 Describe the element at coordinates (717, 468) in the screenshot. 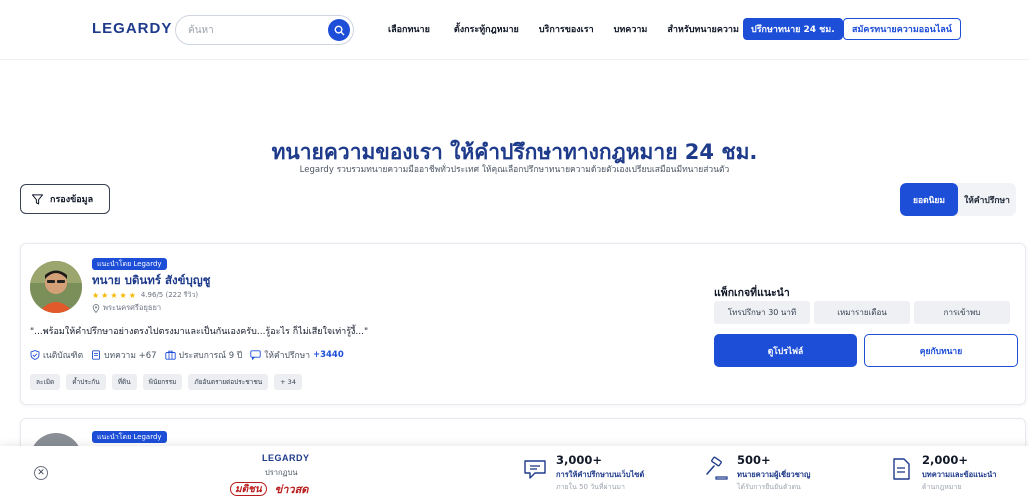

I see `gavel-icon` at that location.